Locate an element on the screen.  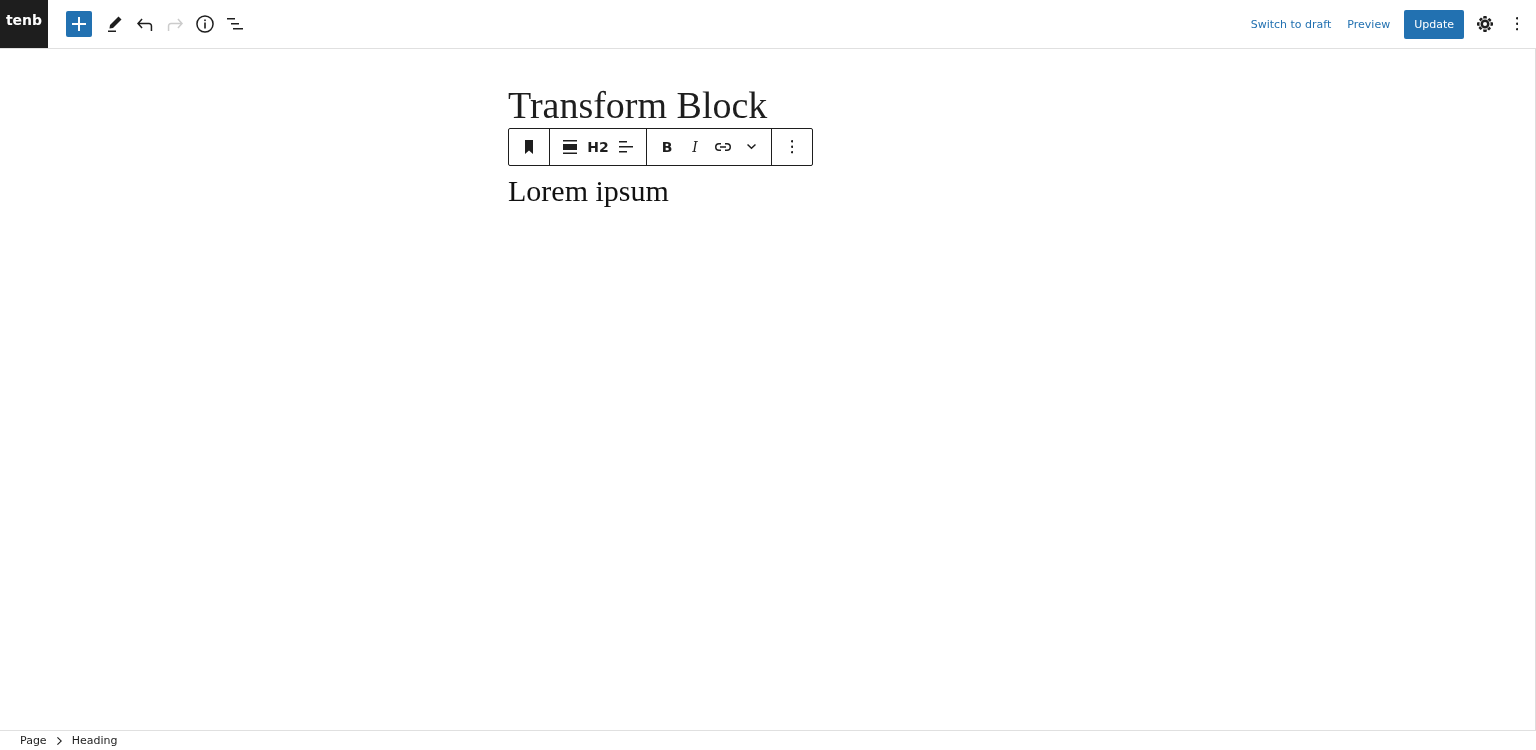
plus-button is located at coordinates (79, 24).